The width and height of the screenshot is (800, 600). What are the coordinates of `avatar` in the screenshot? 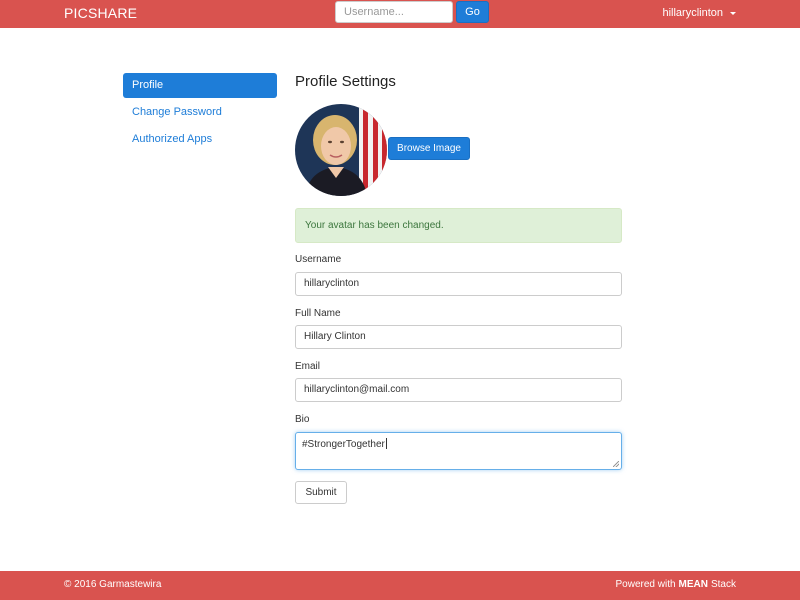 It's located at (341, 150).